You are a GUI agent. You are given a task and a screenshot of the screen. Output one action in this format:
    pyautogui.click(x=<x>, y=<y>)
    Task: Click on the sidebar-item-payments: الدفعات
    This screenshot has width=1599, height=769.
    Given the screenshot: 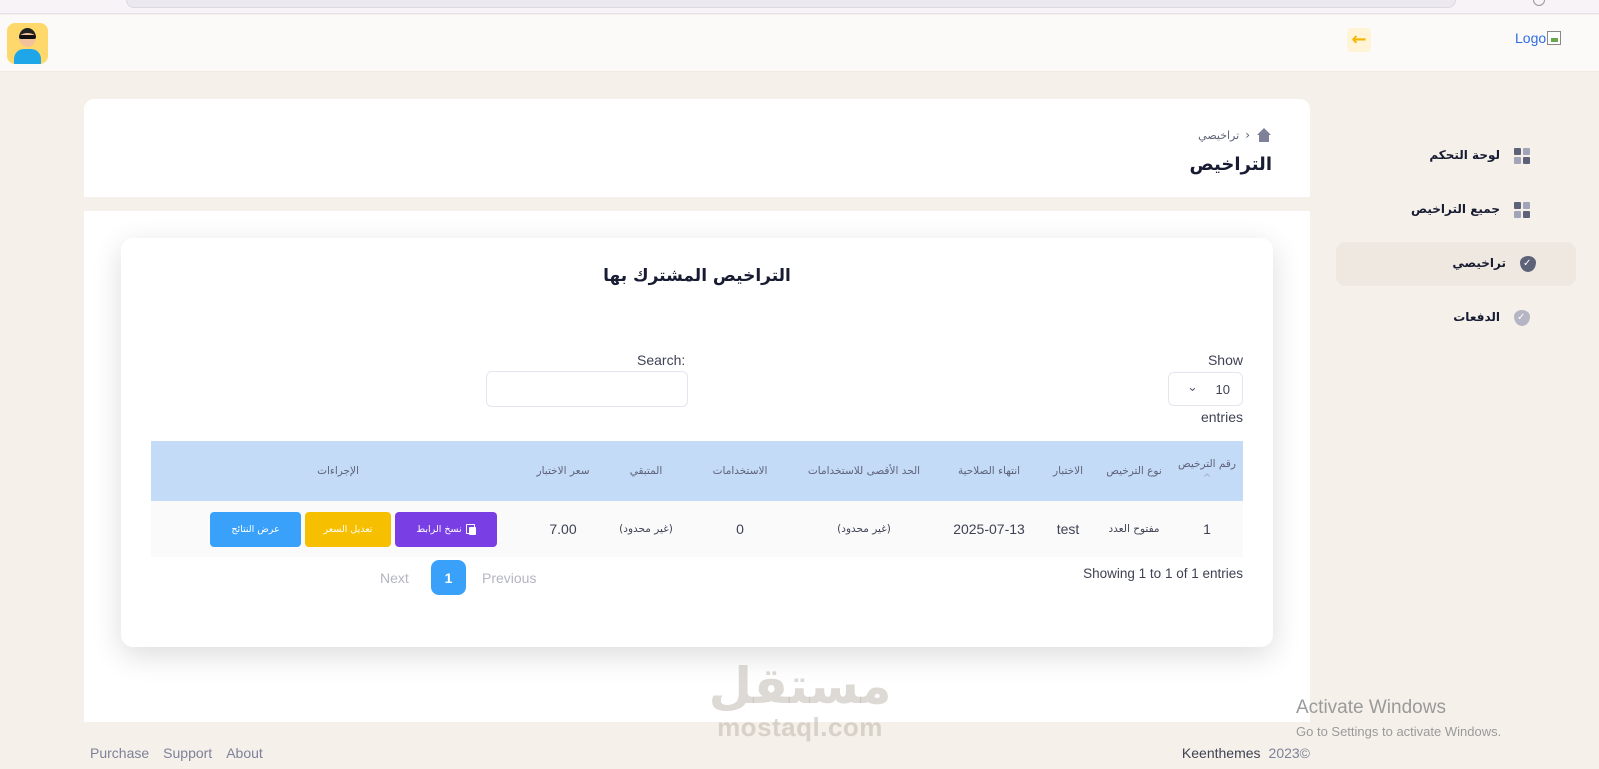 What is the action you would take?
    pyautogui.click(x=1450, y=318)
    